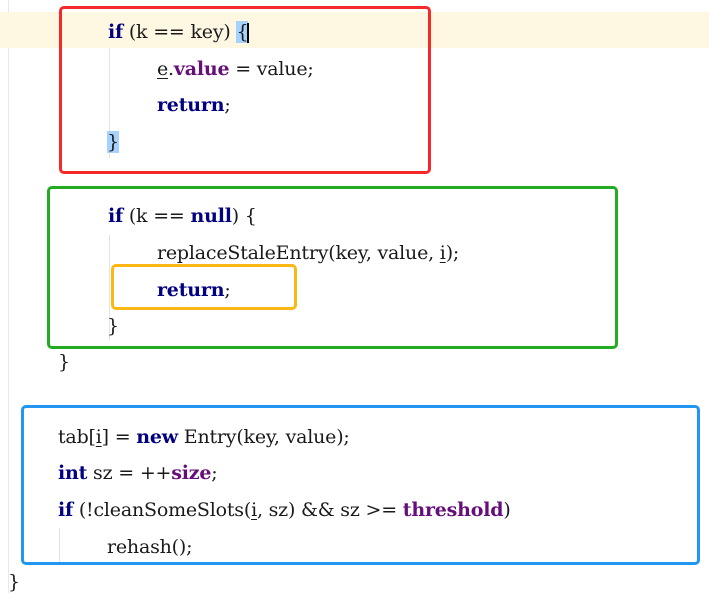 This screenshot has height=600, width=709. Describe the element at coordinates (204, 287) in the screenshot. I see `annotation-box-orange` at that location.